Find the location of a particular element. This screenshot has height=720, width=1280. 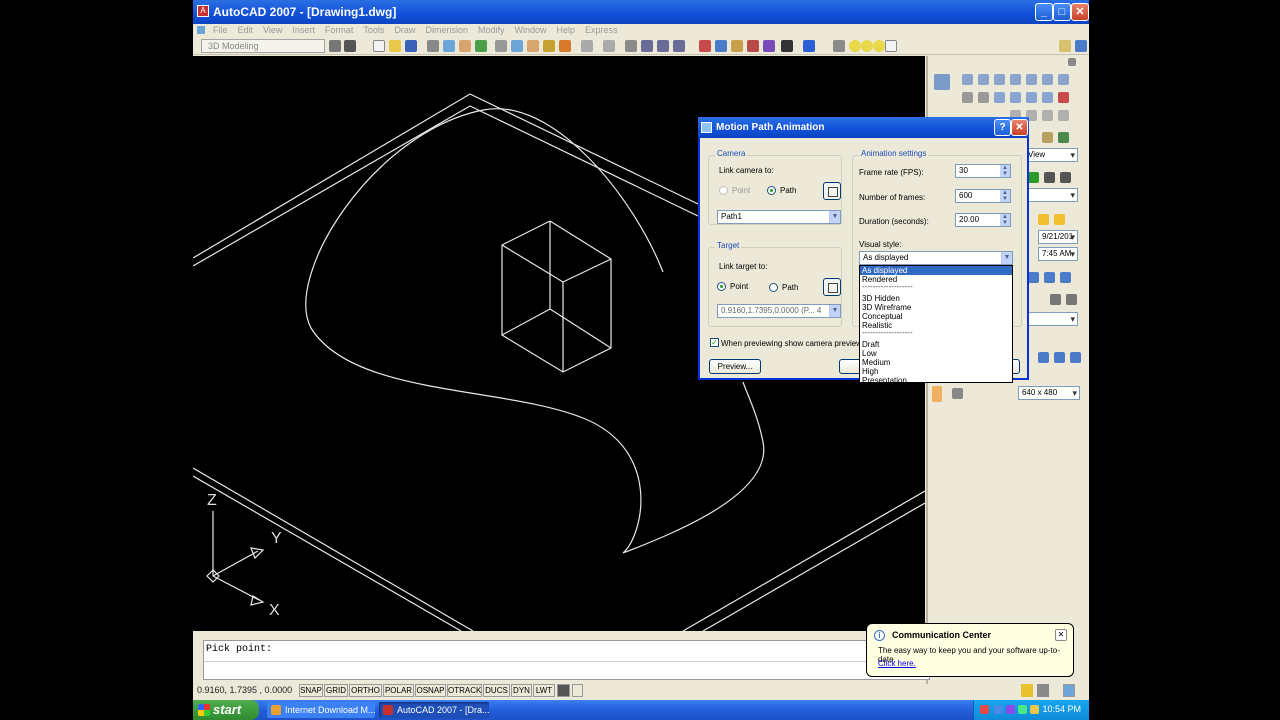

date-field: 9/21/201 is located at coordinates (1058, 237).